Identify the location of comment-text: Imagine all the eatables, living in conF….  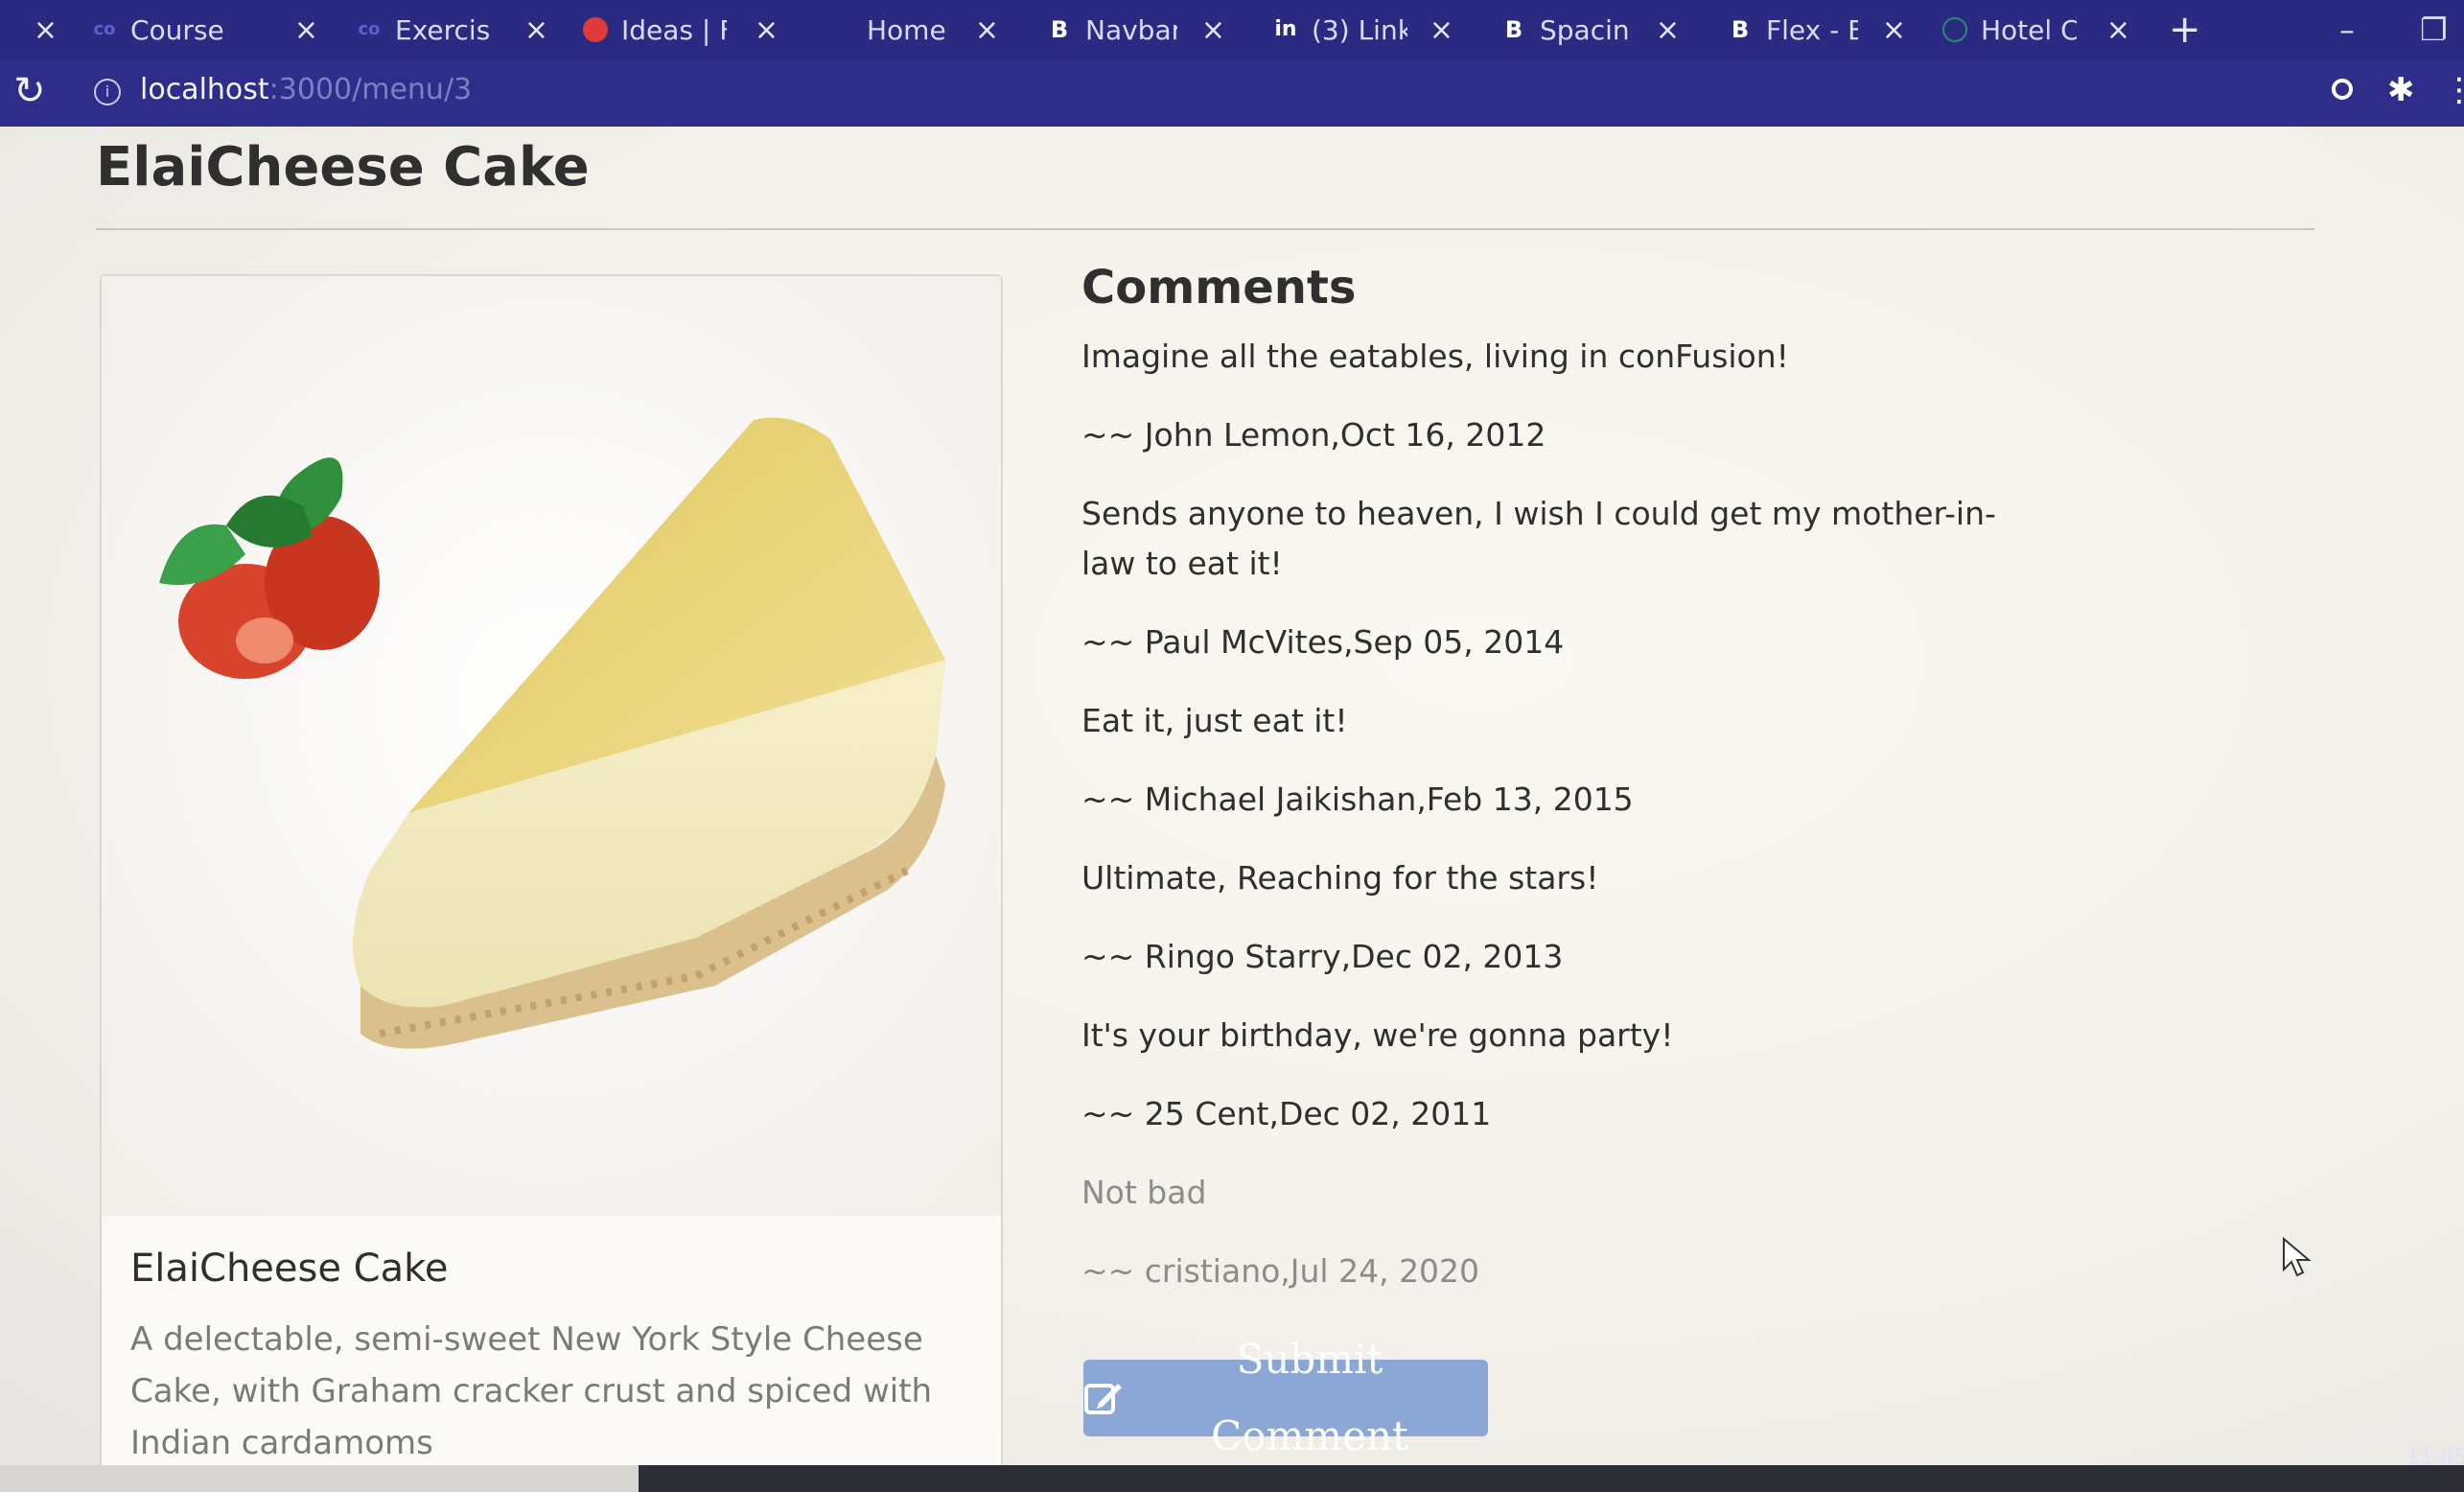
(1435, 356).